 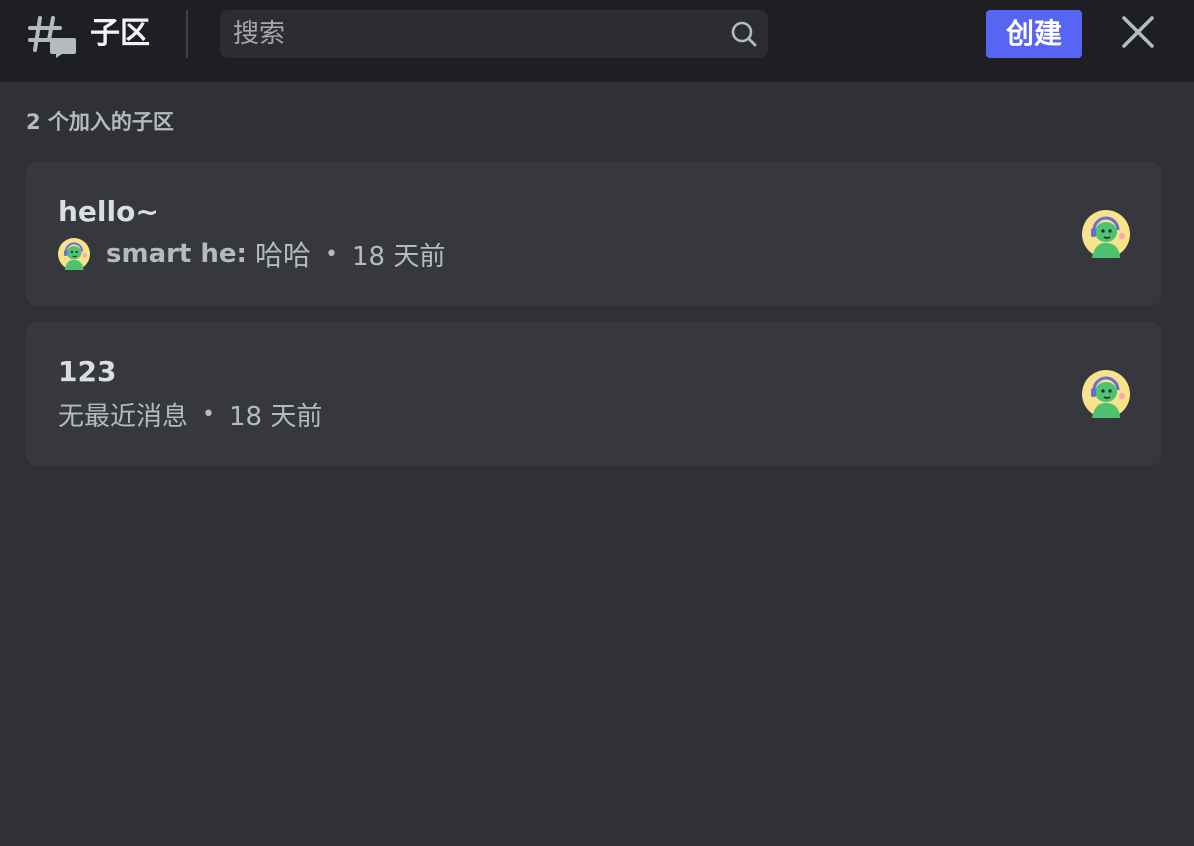 I want to click on thread-title: 123, so click(x=87, y=371).